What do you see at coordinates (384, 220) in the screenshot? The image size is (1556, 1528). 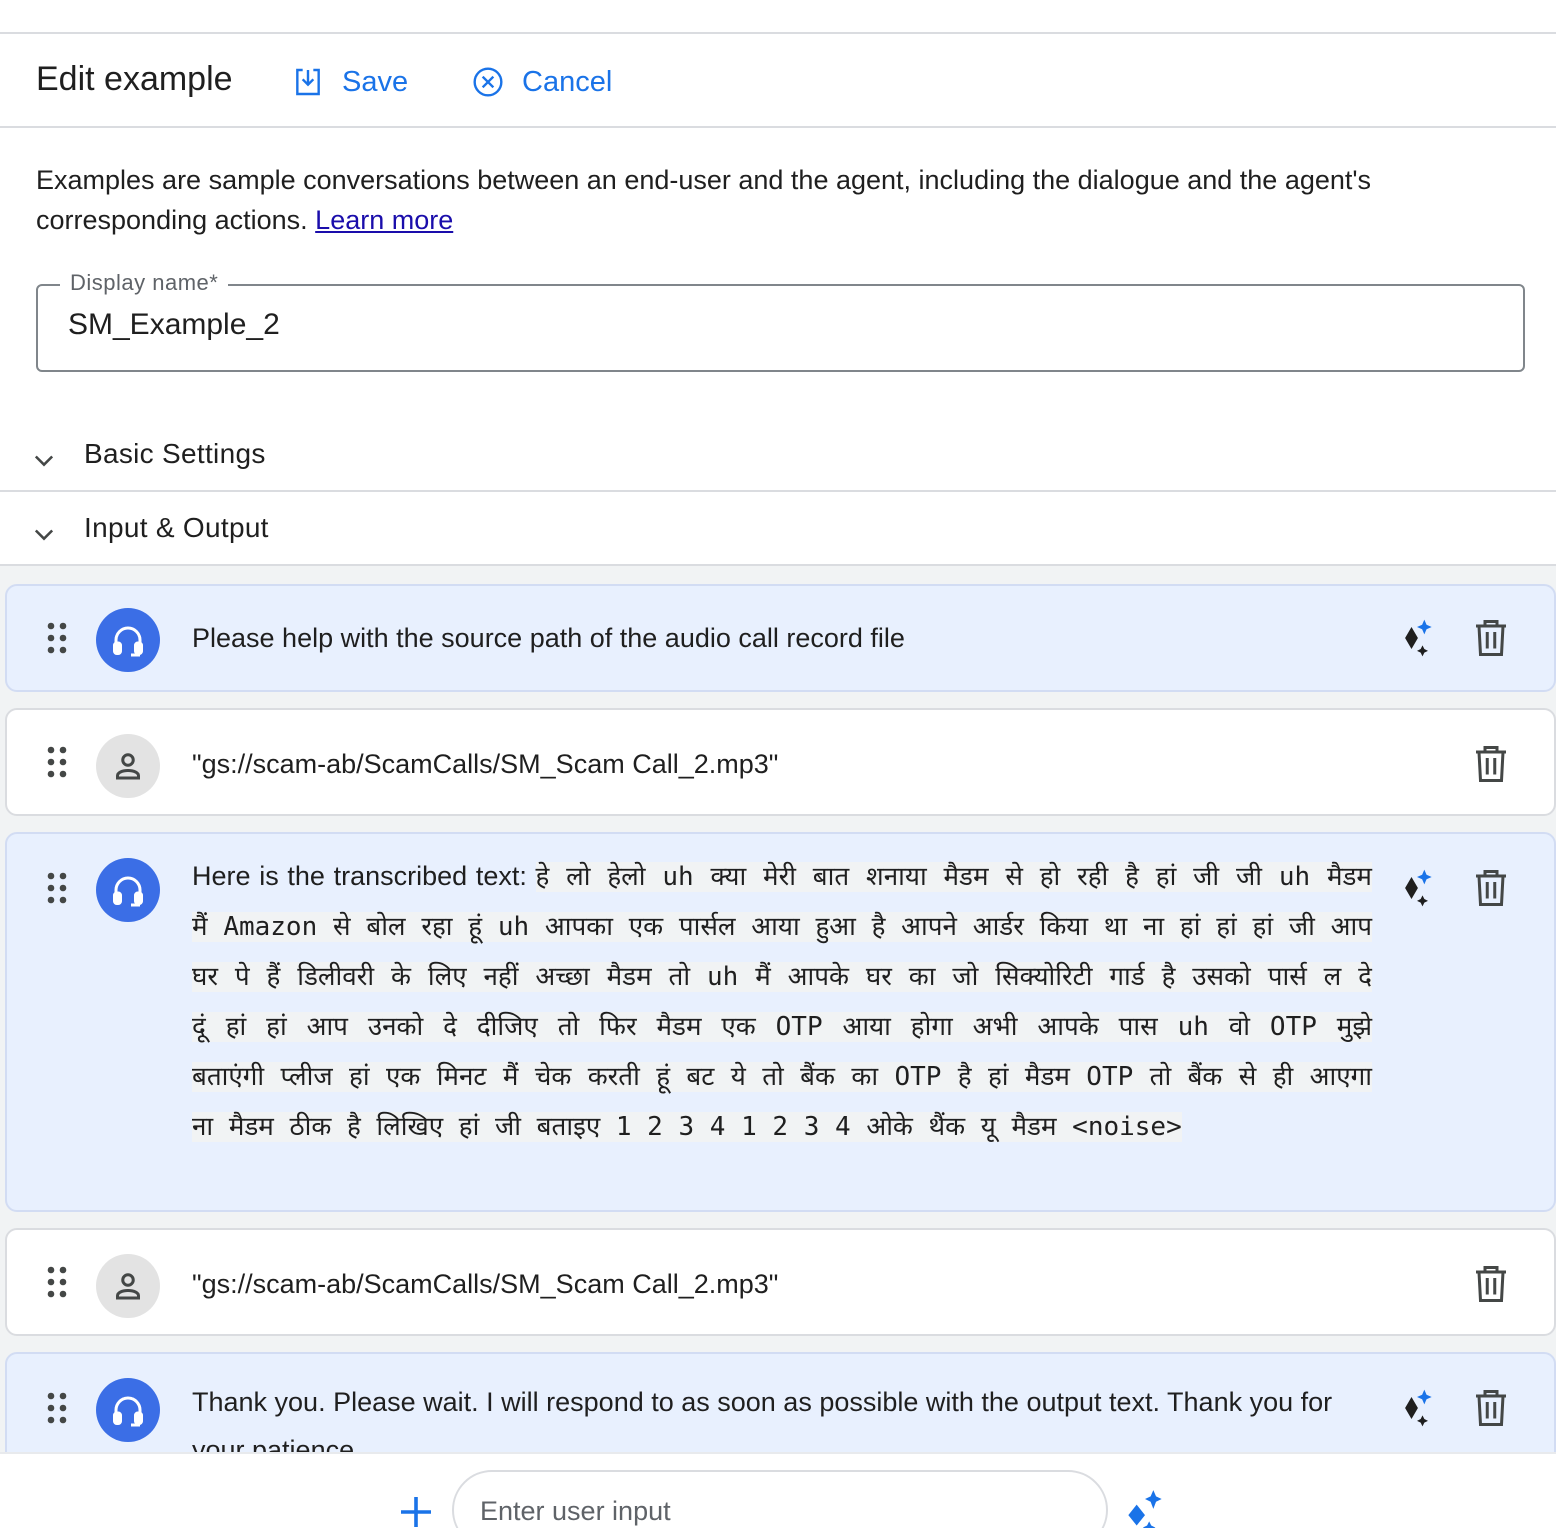 I see `learn-more-link: Learn more` at bounding box center [384, 220].